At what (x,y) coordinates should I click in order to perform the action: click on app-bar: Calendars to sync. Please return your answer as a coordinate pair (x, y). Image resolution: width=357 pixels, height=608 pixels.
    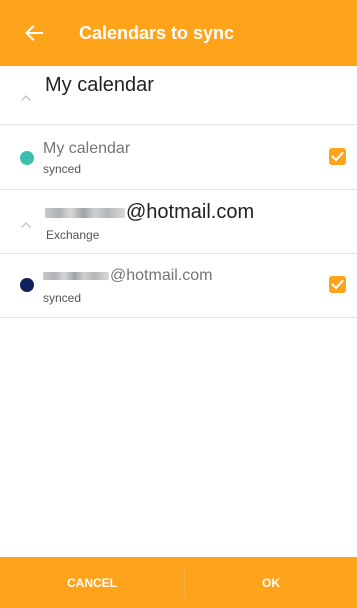
    Looking at the image, I should click on (178, 33).